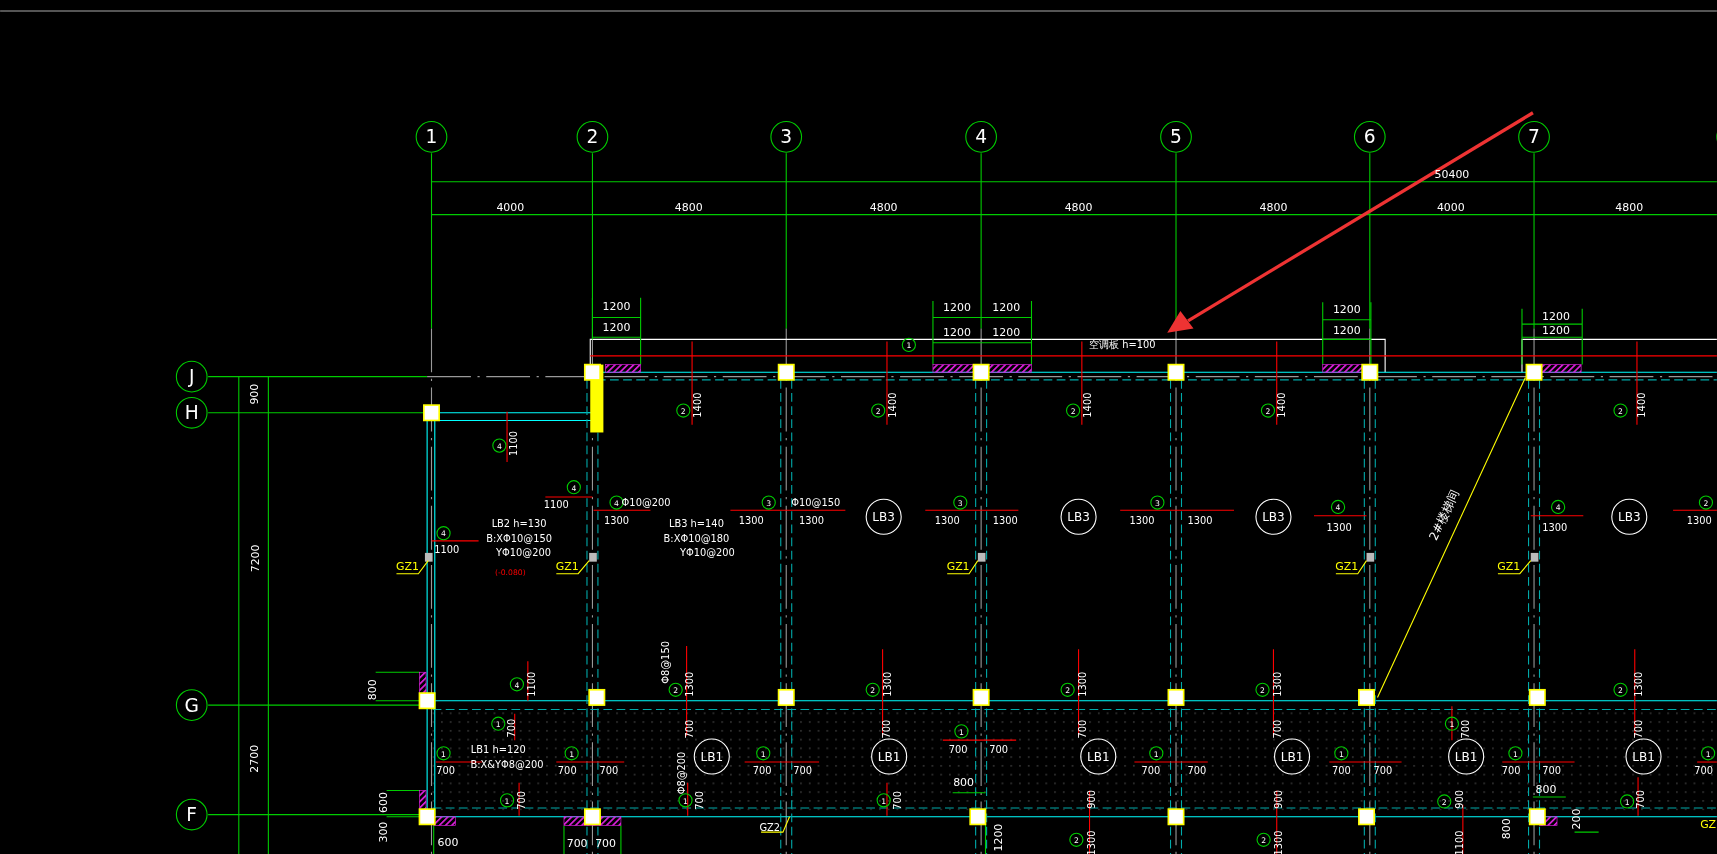 The height and width of the screenshot is (854, 1717). What do you see at coordinates (192, 815) in the screenshot?
I see `axis-label: F` at bounding box center [192, 815].